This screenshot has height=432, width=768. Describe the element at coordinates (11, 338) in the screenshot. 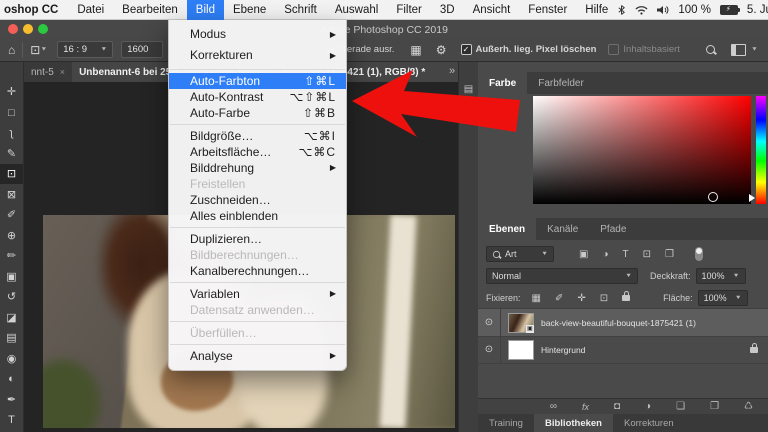

I see `gradient-tool: ▤` at that location.